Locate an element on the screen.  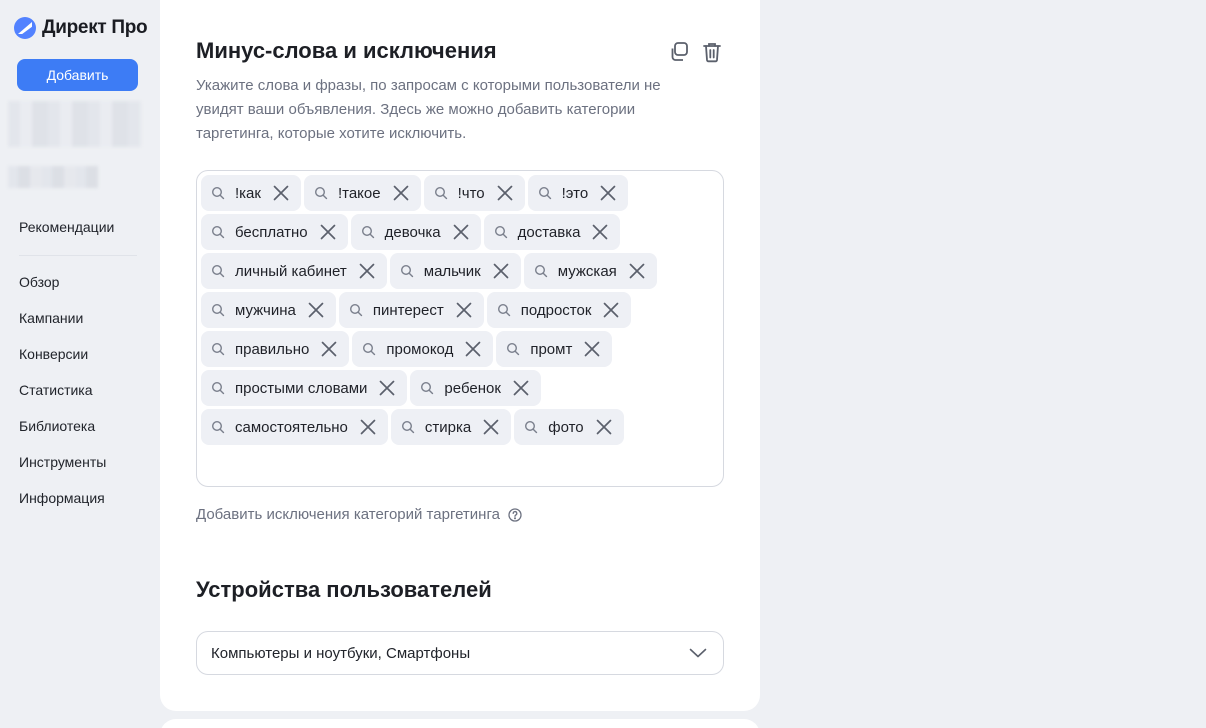
sidebar-item-statistics: Статистика is located at coordinates (56, 390).